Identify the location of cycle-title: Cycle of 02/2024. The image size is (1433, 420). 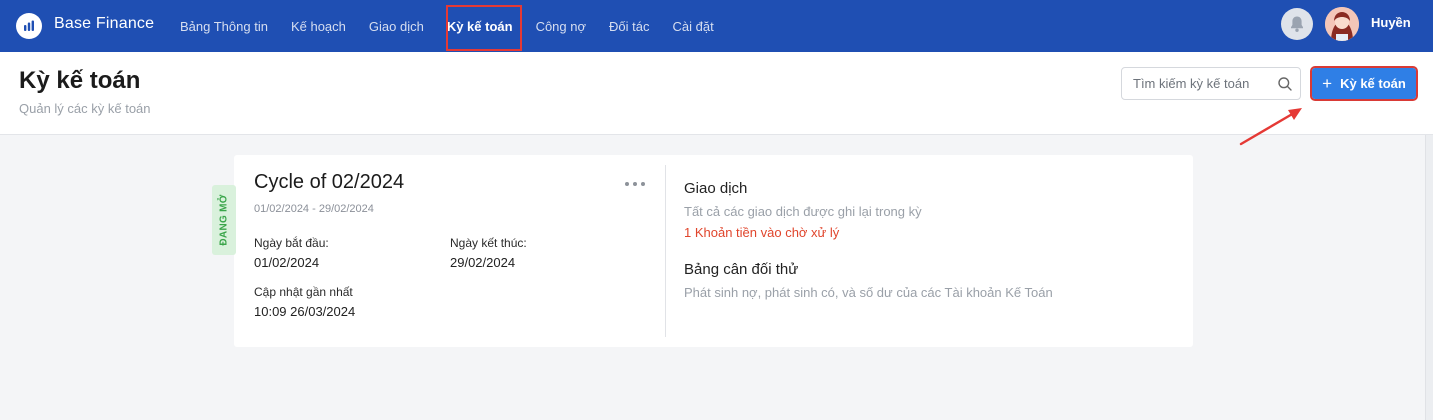
(329, 182).